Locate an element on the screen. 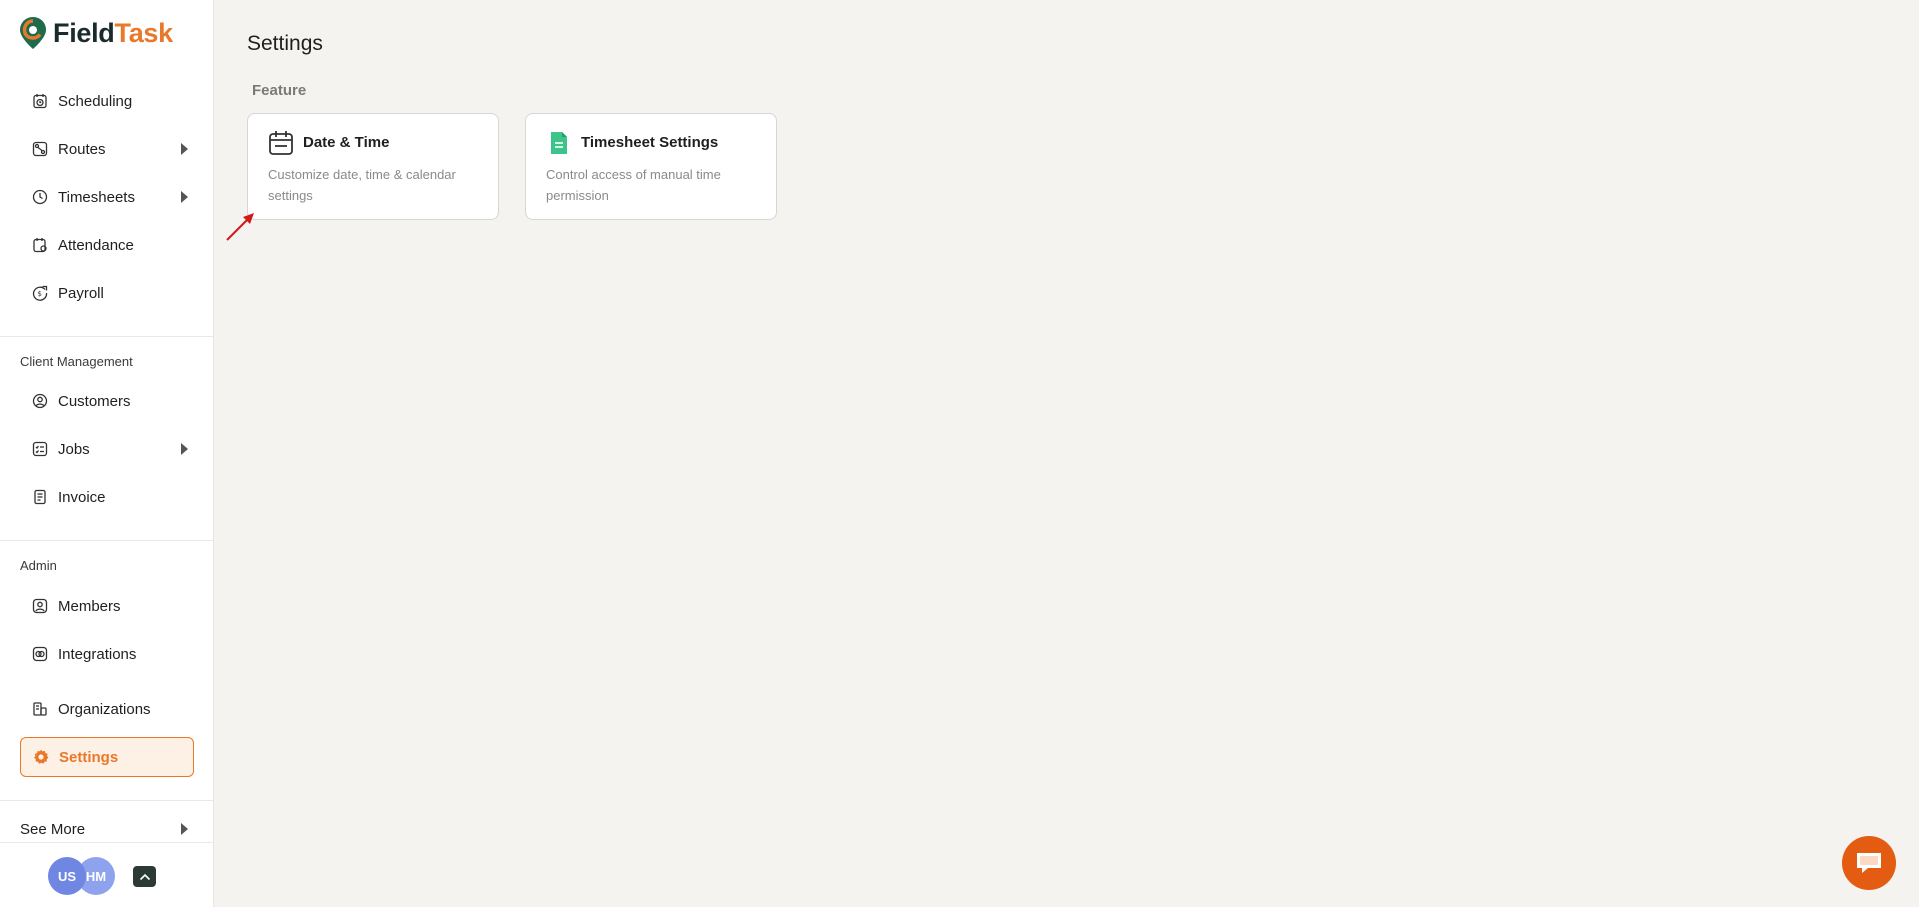 The height and width of the screenshot is (907, 1919). card-description: Customize date, time & calendar settings is located at coordinates (362, 185).